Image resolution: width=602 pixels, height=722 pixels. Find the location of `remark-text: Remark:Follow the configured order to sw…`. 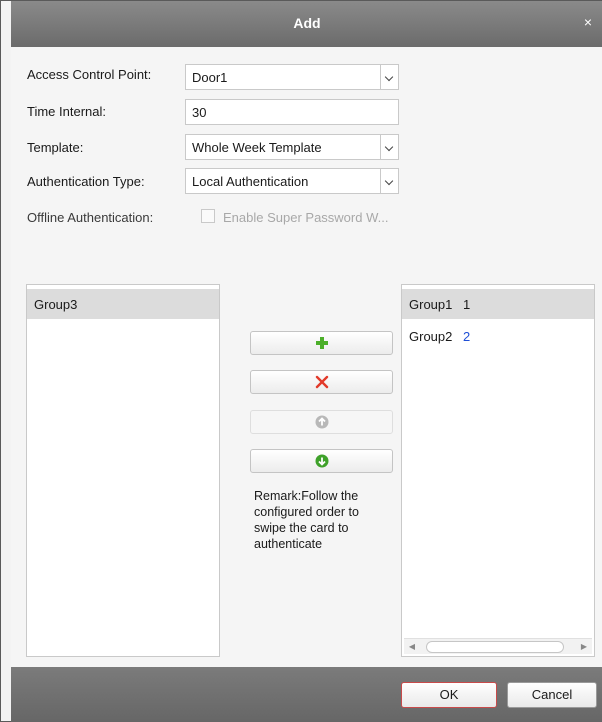

remark-text: Remark:Follow the configured order to sw… is located at coordinates (306, 520).